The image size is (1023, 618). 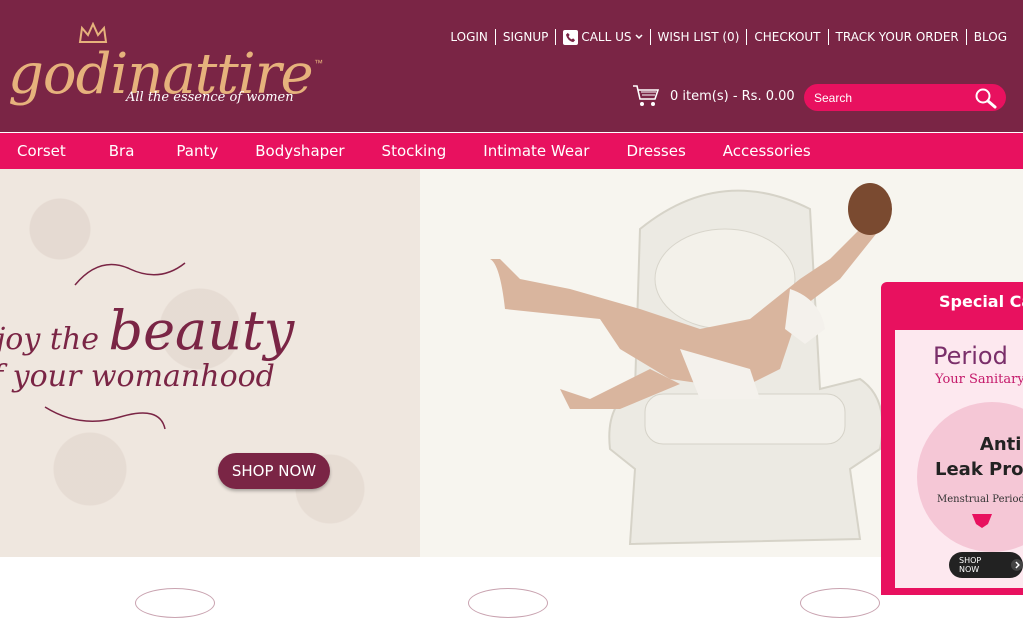 I want to click on nav-item-bra: Bra, so click(x=121, y=151).